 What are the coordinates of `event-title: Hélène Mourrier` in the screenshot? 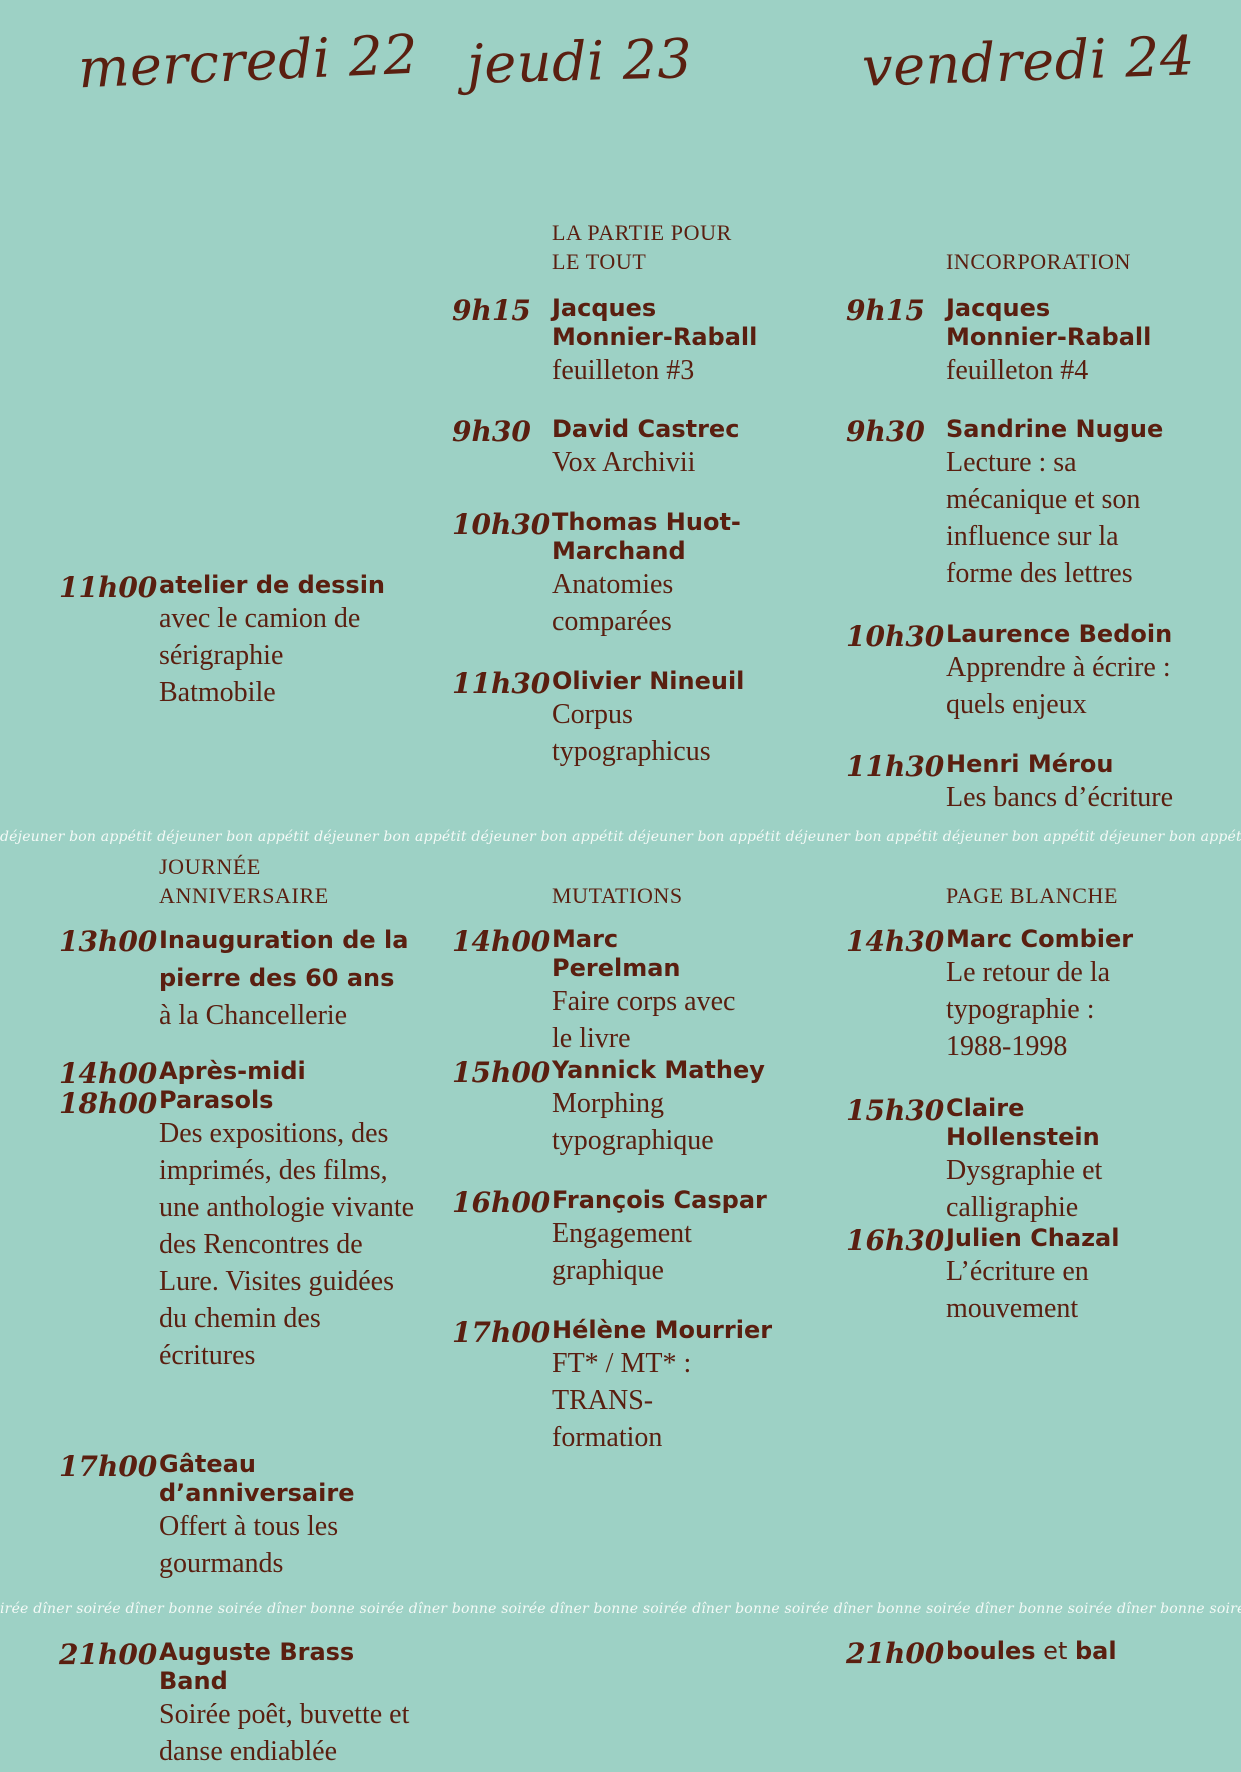 It's located at (662, 1330).